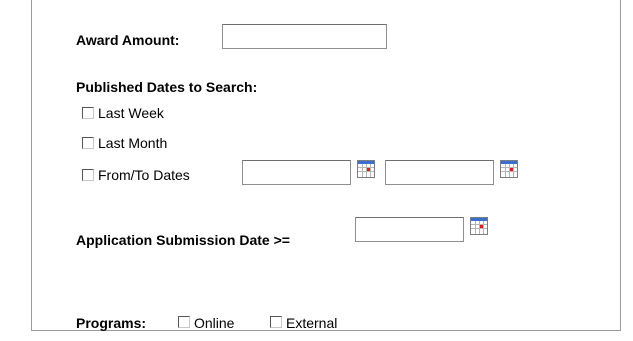 The height and width of the screenshot is (341, 633). Describe the element at coordinates (128, 40) in the screenshot. I see `award-amount-label: Award Amount:` at that location.